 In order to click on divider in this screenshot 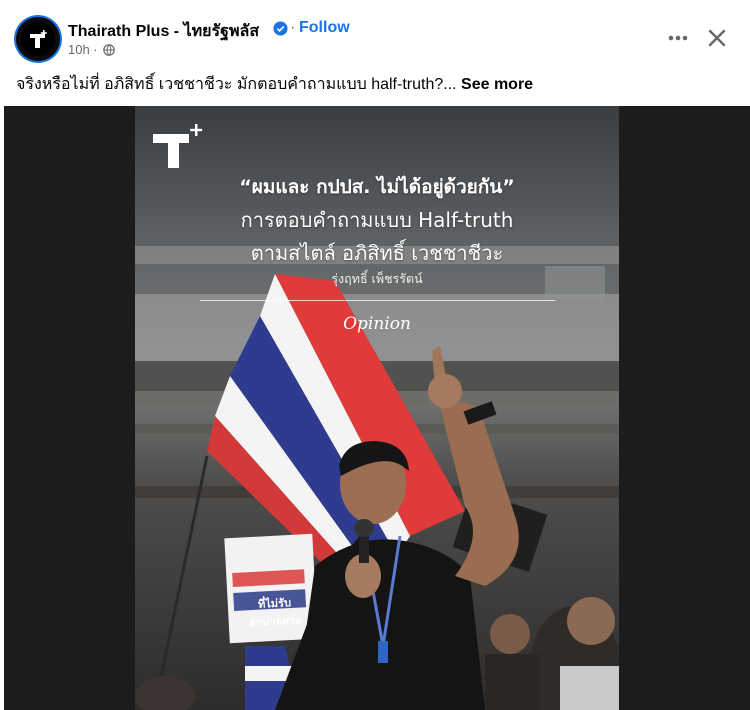, I will do `click(377, 300)`.